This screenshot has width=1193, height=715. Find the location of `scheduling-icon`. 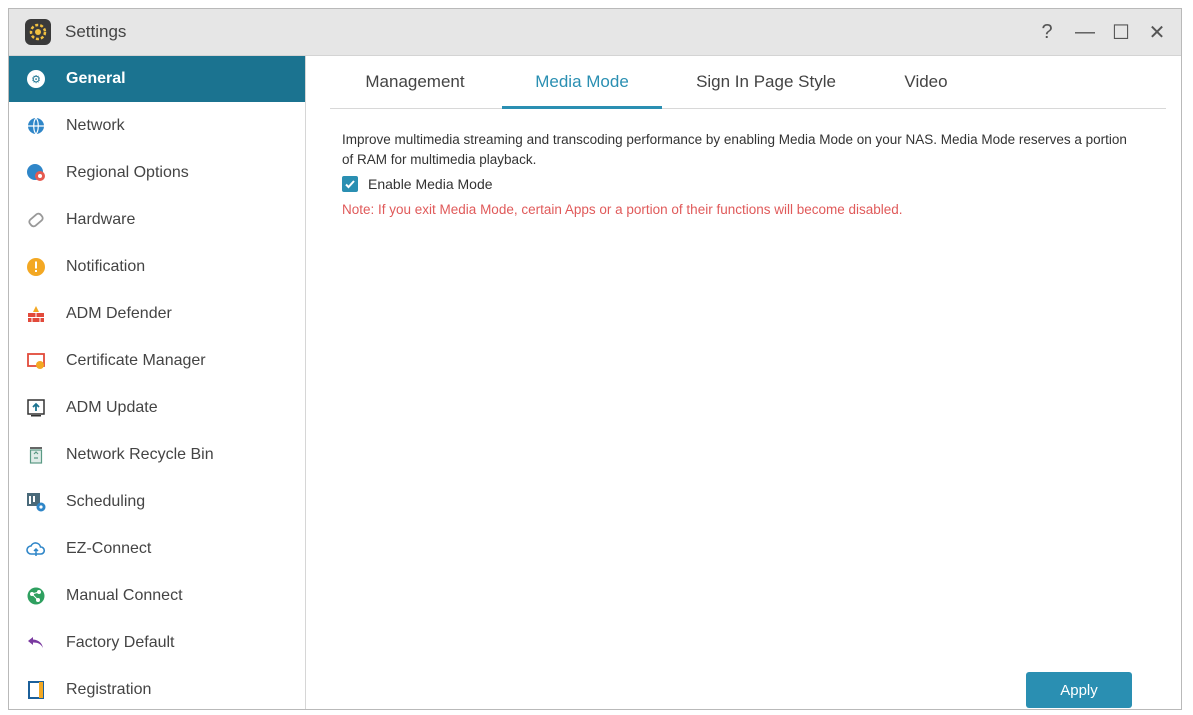

scheduling-icon is located at coordinates (36, 502).